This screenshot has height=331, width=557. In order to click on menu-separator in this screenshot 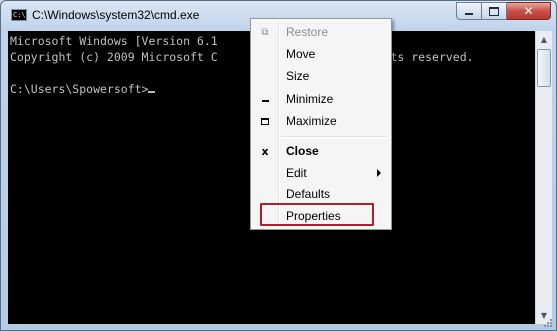, I will do `click(334, 137)`.